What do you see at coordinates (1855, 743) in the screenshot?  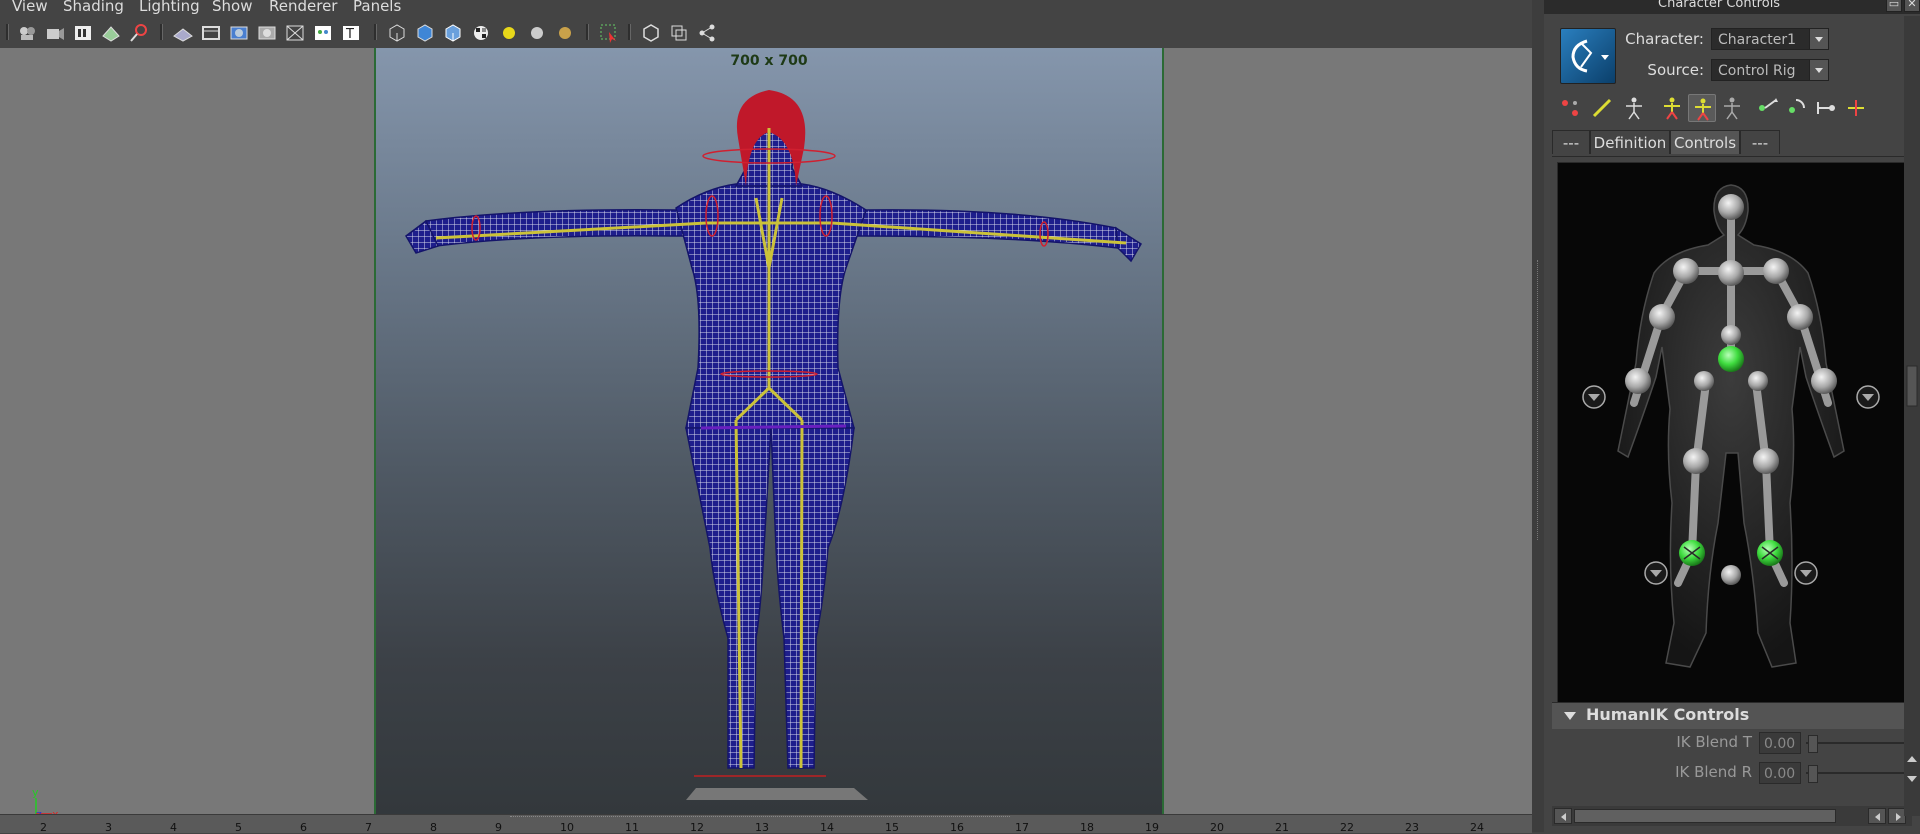 I see `ik-blend-t-track` at bounding box center [1855, 743].